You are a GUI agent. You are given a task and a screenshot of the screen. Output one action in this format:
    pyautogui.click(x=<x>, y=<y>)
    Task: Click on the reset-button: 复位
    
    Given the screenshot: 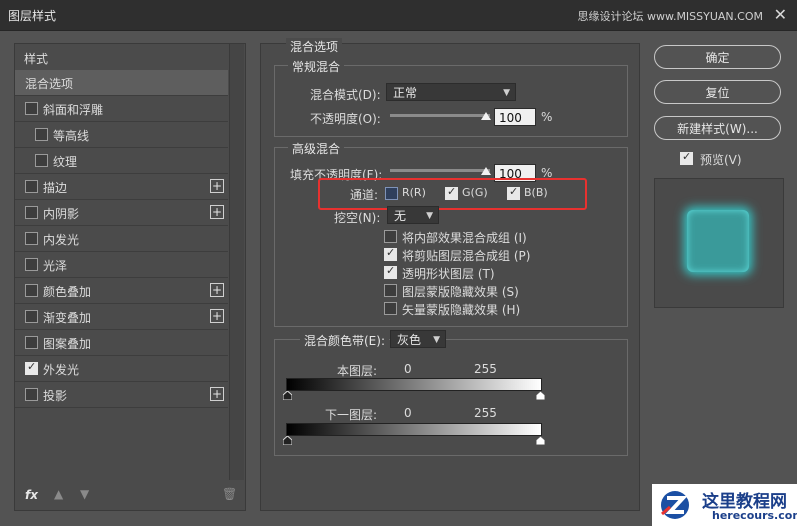 What is the action you would take?
    pyautogui.click(x=717, y=92)
    